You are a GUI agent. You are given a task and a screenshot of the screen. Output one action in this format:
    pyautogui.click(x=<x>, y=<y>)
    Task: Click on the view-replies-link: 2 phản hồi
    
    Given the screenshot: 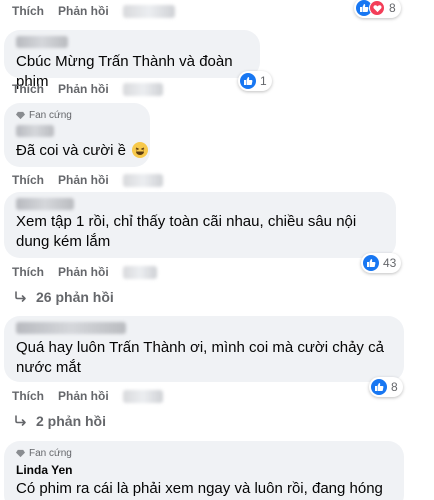 What is the action you would take?
    pyautogui.click(x=60, y=421)
    